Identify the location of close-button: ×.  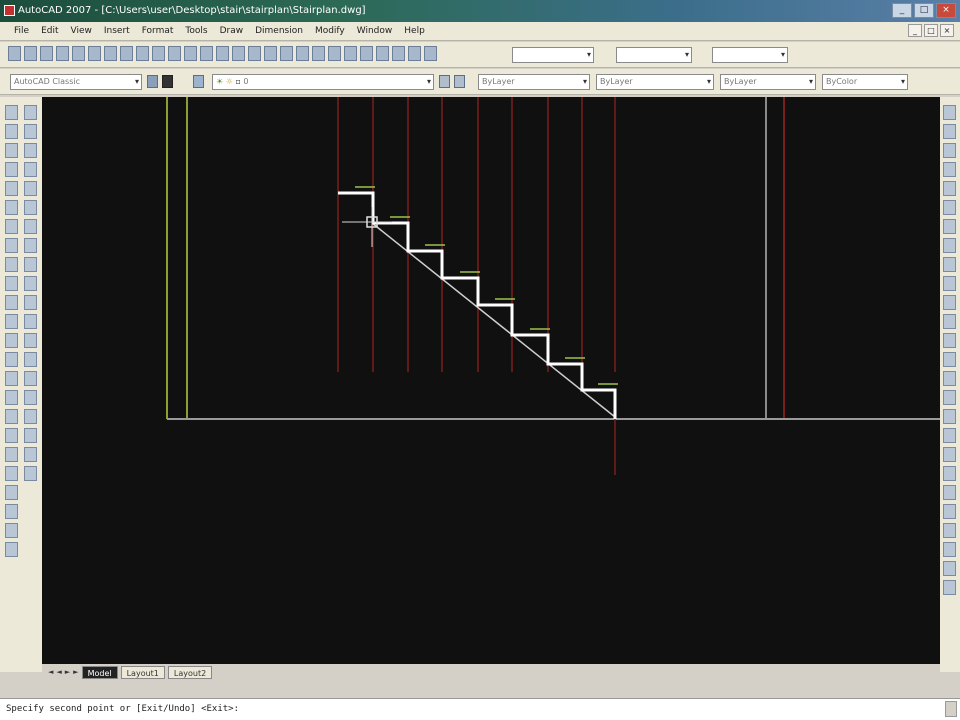
(946, 10).